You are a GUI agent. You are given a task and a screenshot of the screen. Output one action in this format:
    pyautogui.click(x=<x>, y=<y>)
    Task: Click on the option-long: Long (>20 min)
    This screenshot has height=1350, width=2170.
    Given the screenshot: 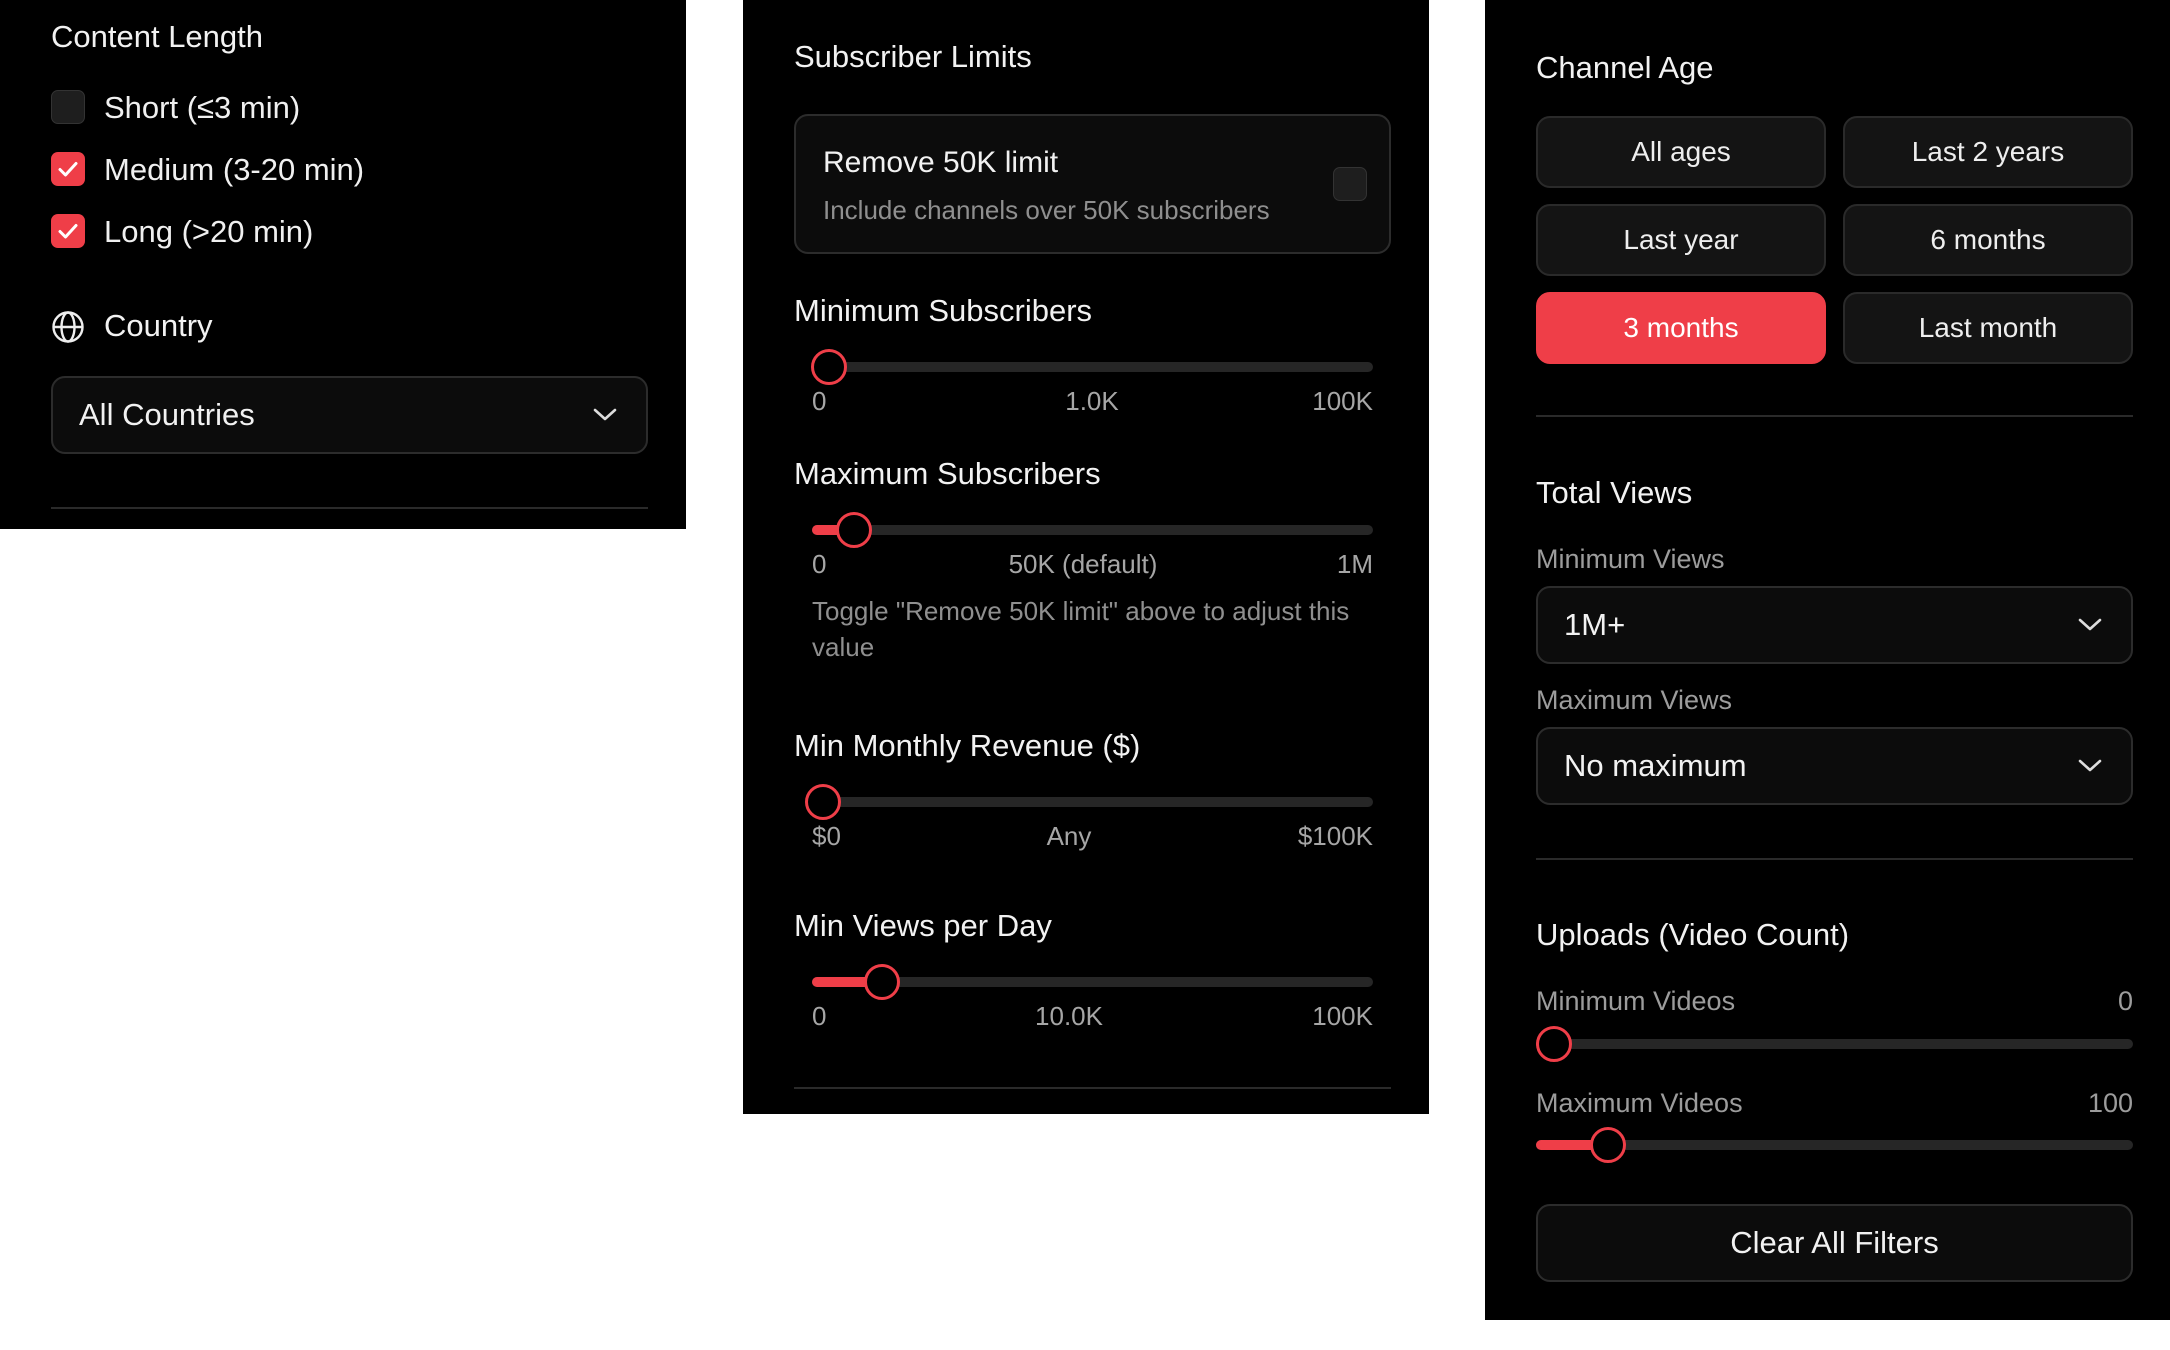 What is the action you would take?
    pyautogui.click(x=301, y=234)
    